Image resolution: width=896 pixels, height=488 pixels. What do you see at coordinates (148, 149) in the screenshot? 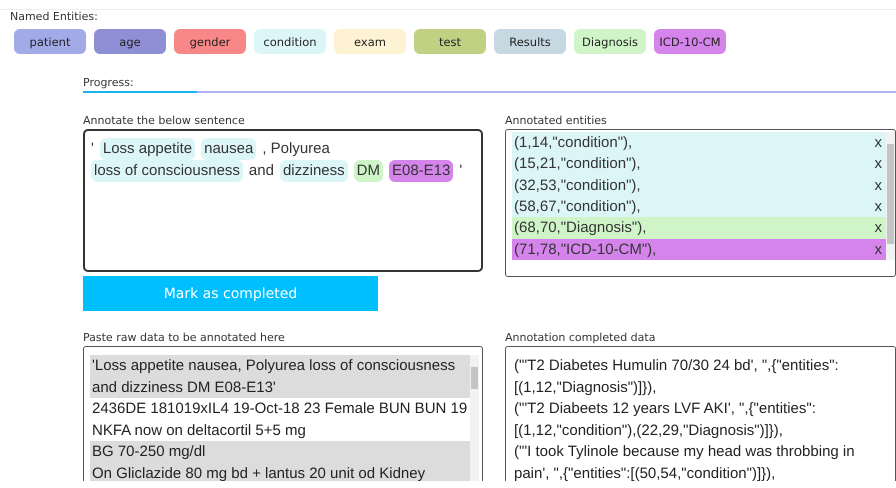
I see `entity-highlight: Loss appetite` at bounding box center [148, 149].